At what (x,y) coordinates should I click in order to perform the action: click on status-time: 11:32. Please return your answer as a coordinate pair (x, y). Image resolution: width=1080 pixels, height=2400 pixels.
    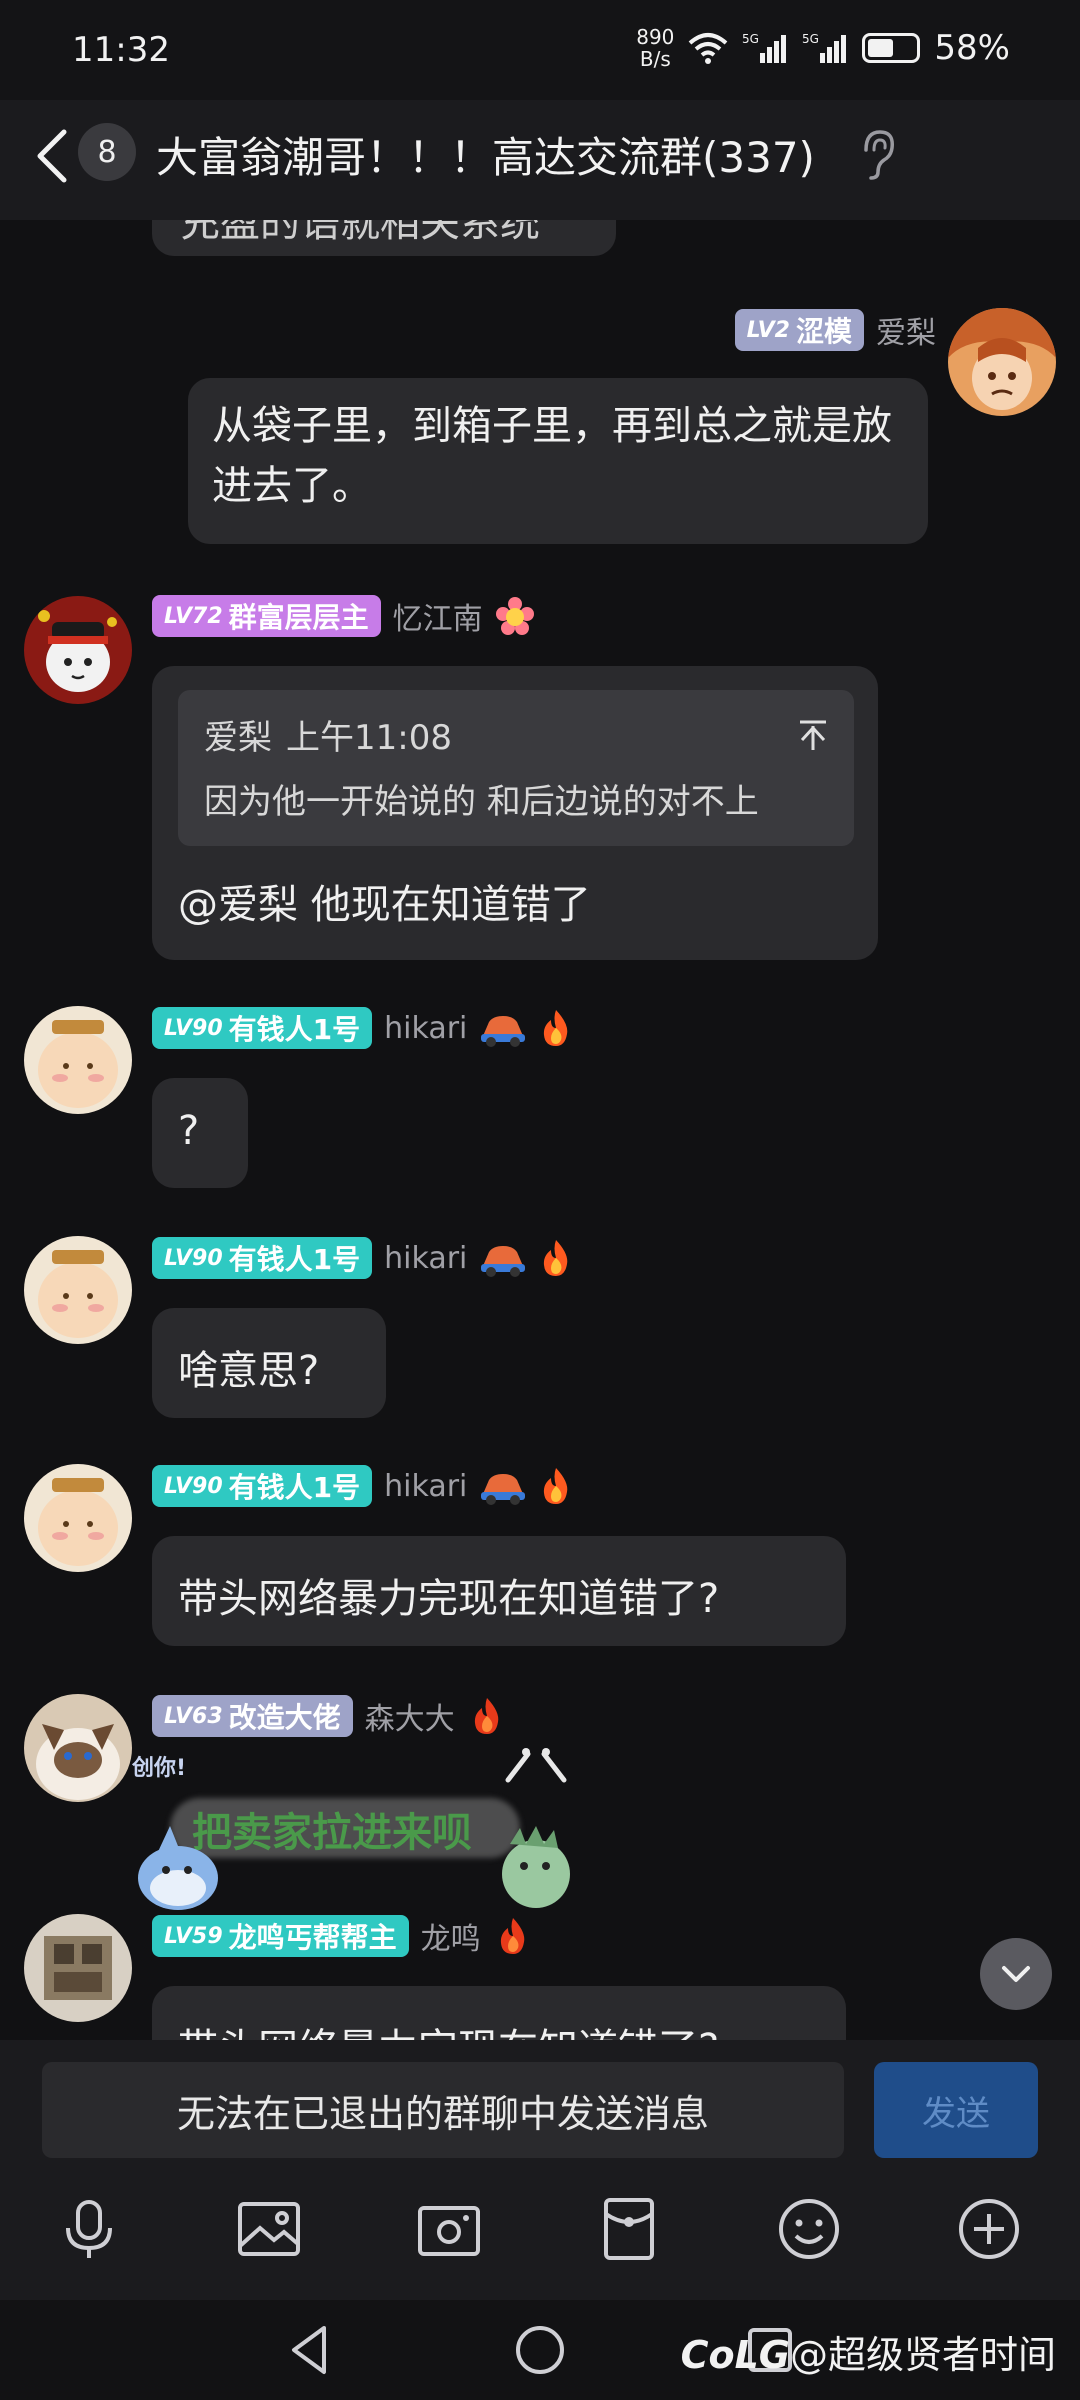
    Looking at the image, I should click on (121, 50).